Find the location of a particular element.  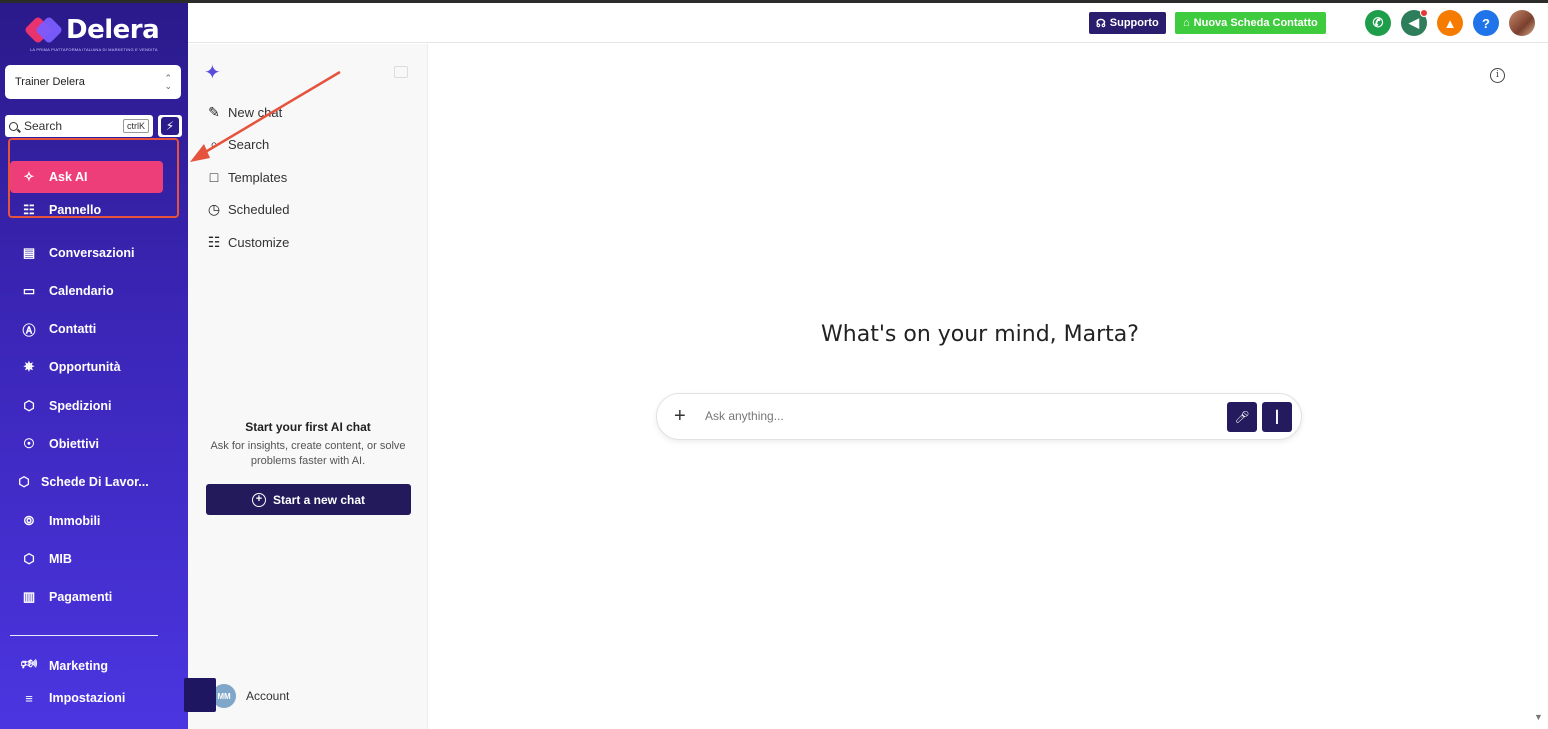

sidebar-item-immobili: ⦾ Immobili is located at coordinates (95, 521).